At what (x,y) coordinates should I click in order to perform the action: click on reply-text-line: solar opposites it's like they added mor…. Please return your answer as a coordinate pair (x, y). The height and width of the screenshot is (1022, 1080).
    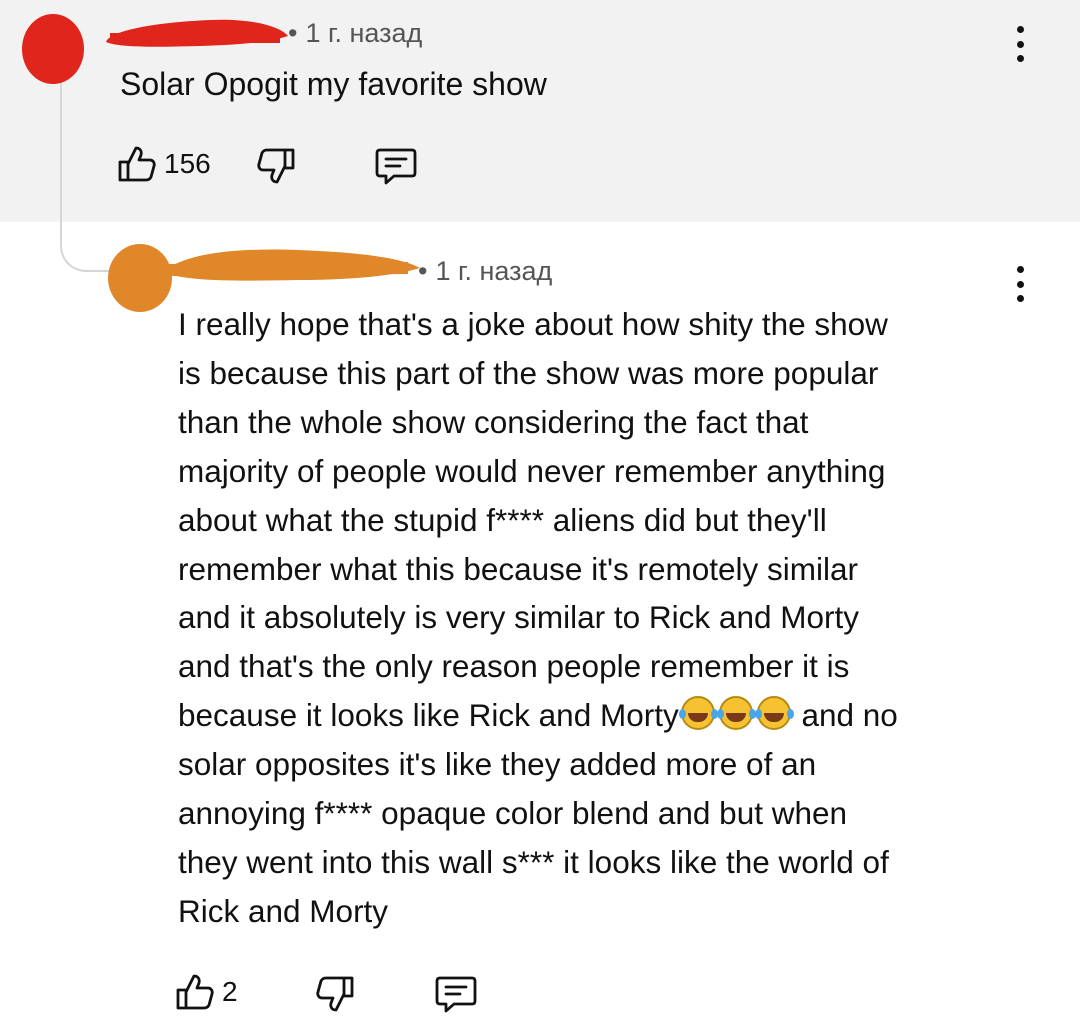
    Looking at the image, I should click on (497, 764).